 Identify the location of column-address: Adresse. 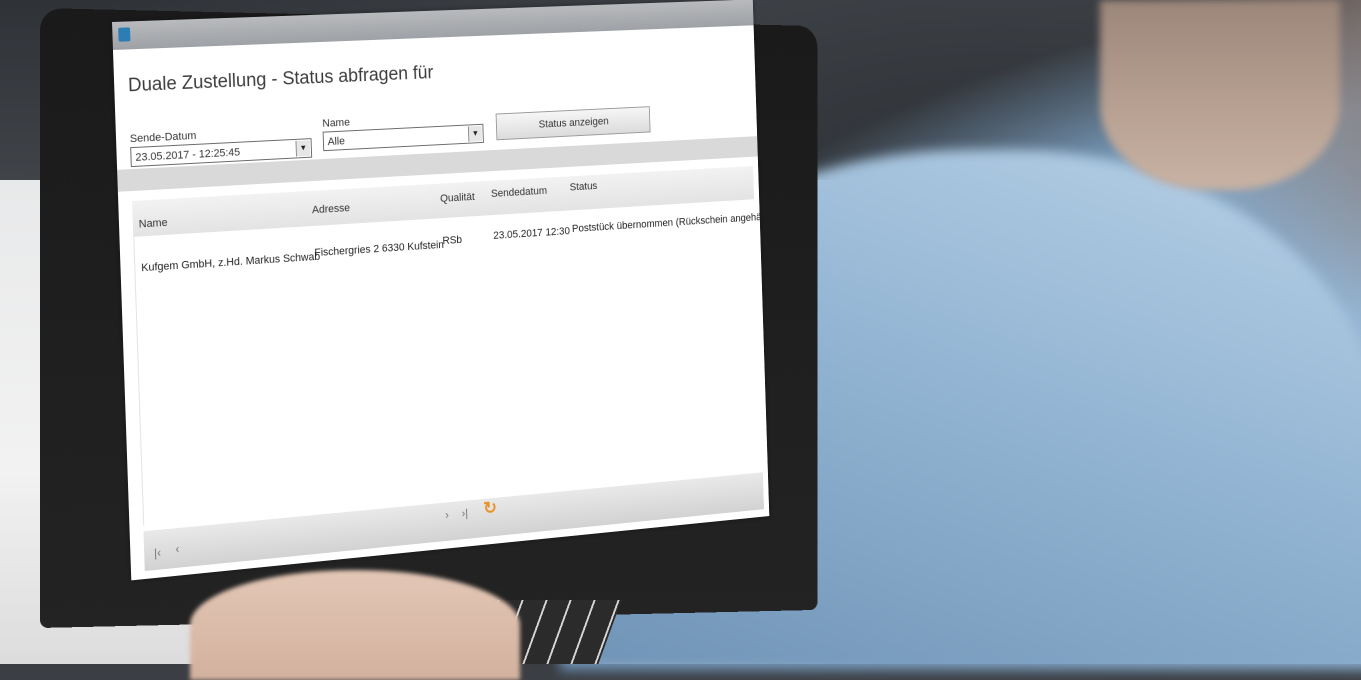
(331, 209).